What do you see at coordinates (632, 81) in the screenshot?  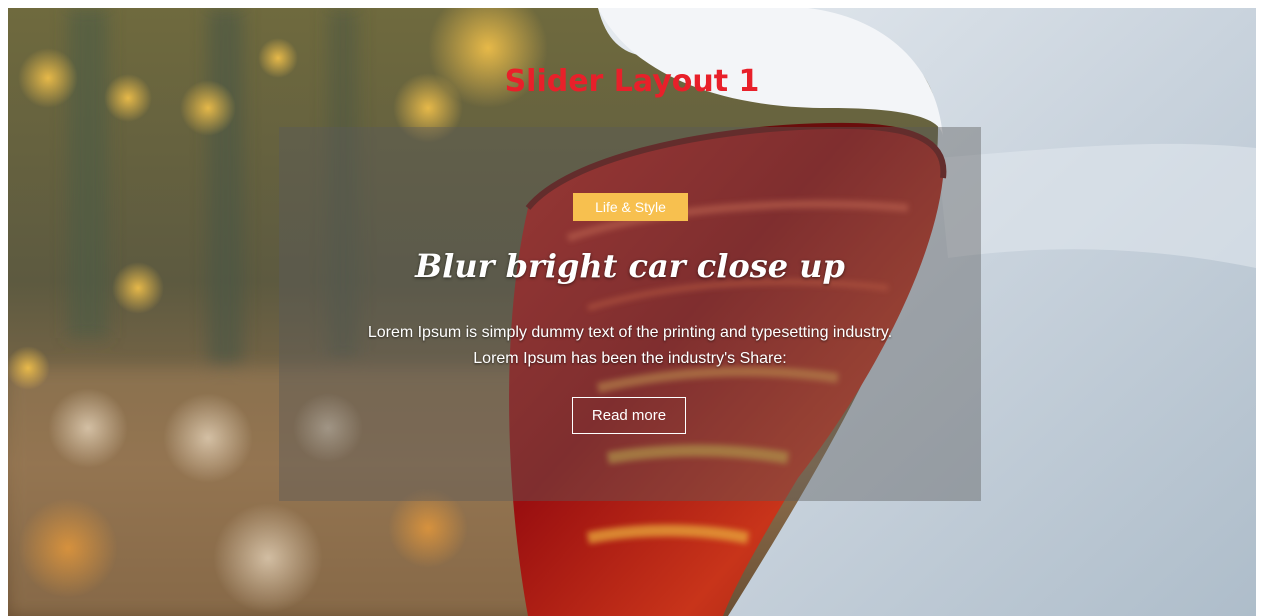 I see `slider-title: Slider Layout 1` at bounding box center [632, 81].